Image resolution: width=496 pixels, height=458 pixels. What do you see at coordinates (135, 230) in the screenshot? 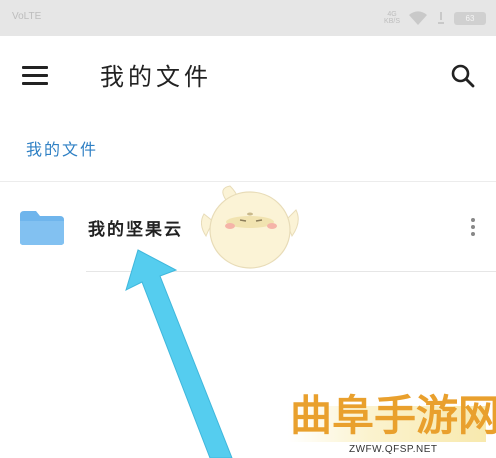
I see `folder-name: 我的坚果云` at bounding box center [135, 230].